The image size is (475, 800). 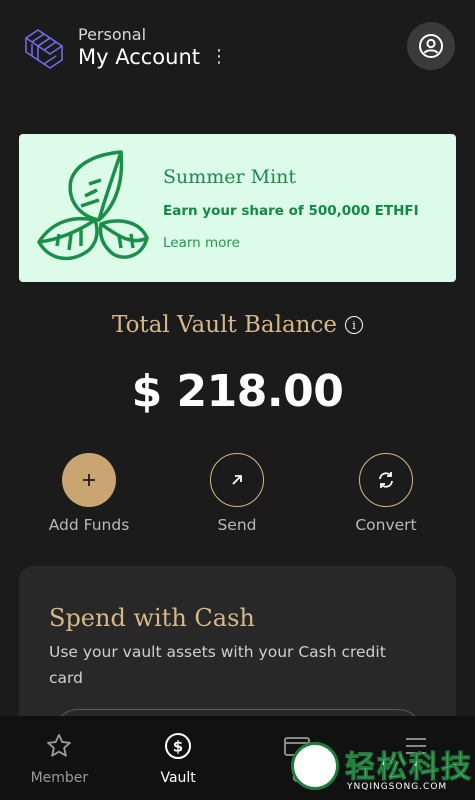 I want to click on watermark-subtext: YNQINGSONG.COM, so click(x=397, y=787).